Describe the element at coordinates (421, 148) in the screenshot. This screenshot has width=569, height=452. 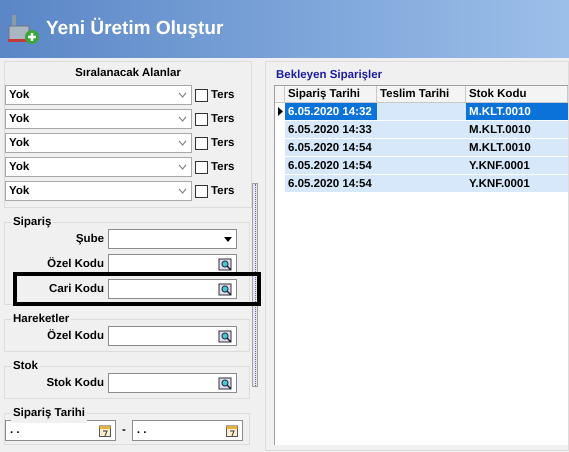
I see `table-row: 6.05.2020 14:54 M.KLT.0010` at that location.